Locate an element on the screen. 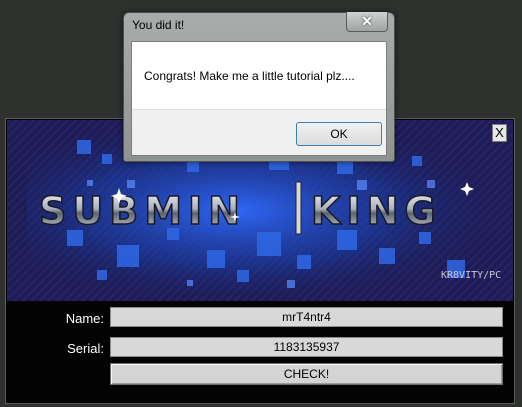 This screenshot has width=522, height=407. check-button: CHECK! is located at coordinates (306, 374).